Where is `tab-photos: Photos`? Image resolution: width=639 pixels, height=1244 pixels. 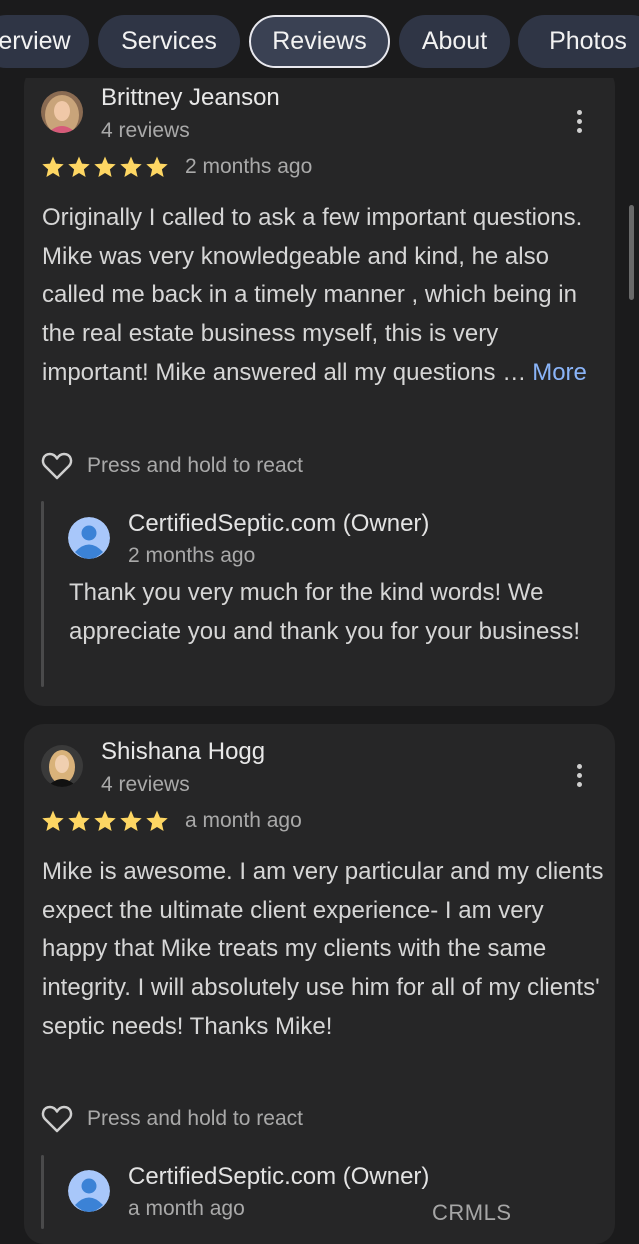 tab-photos: Photos is located at coordinates (578, 41).